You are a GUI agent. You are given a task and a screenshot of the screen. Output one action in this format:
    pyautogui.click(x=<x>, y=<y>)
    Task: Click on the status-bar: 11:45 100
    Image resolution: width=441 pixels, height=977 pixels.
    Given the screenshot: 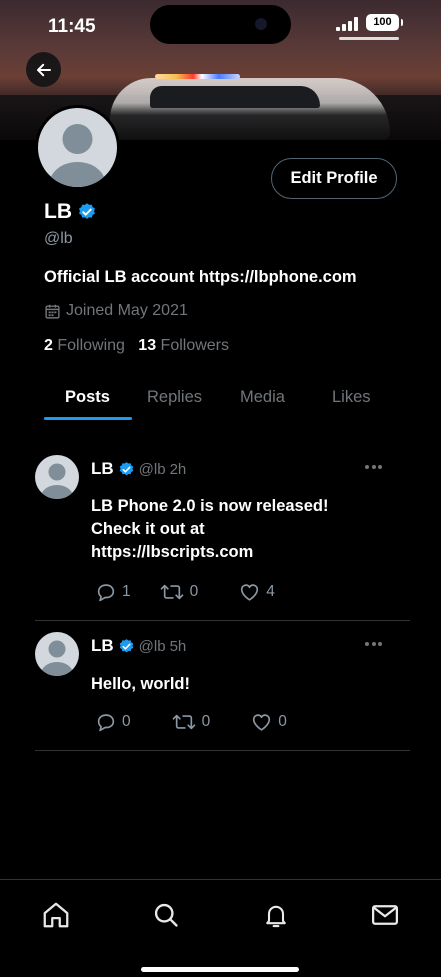 What is the action you would take?
    pyautogui.click(x=220, y=27)
    